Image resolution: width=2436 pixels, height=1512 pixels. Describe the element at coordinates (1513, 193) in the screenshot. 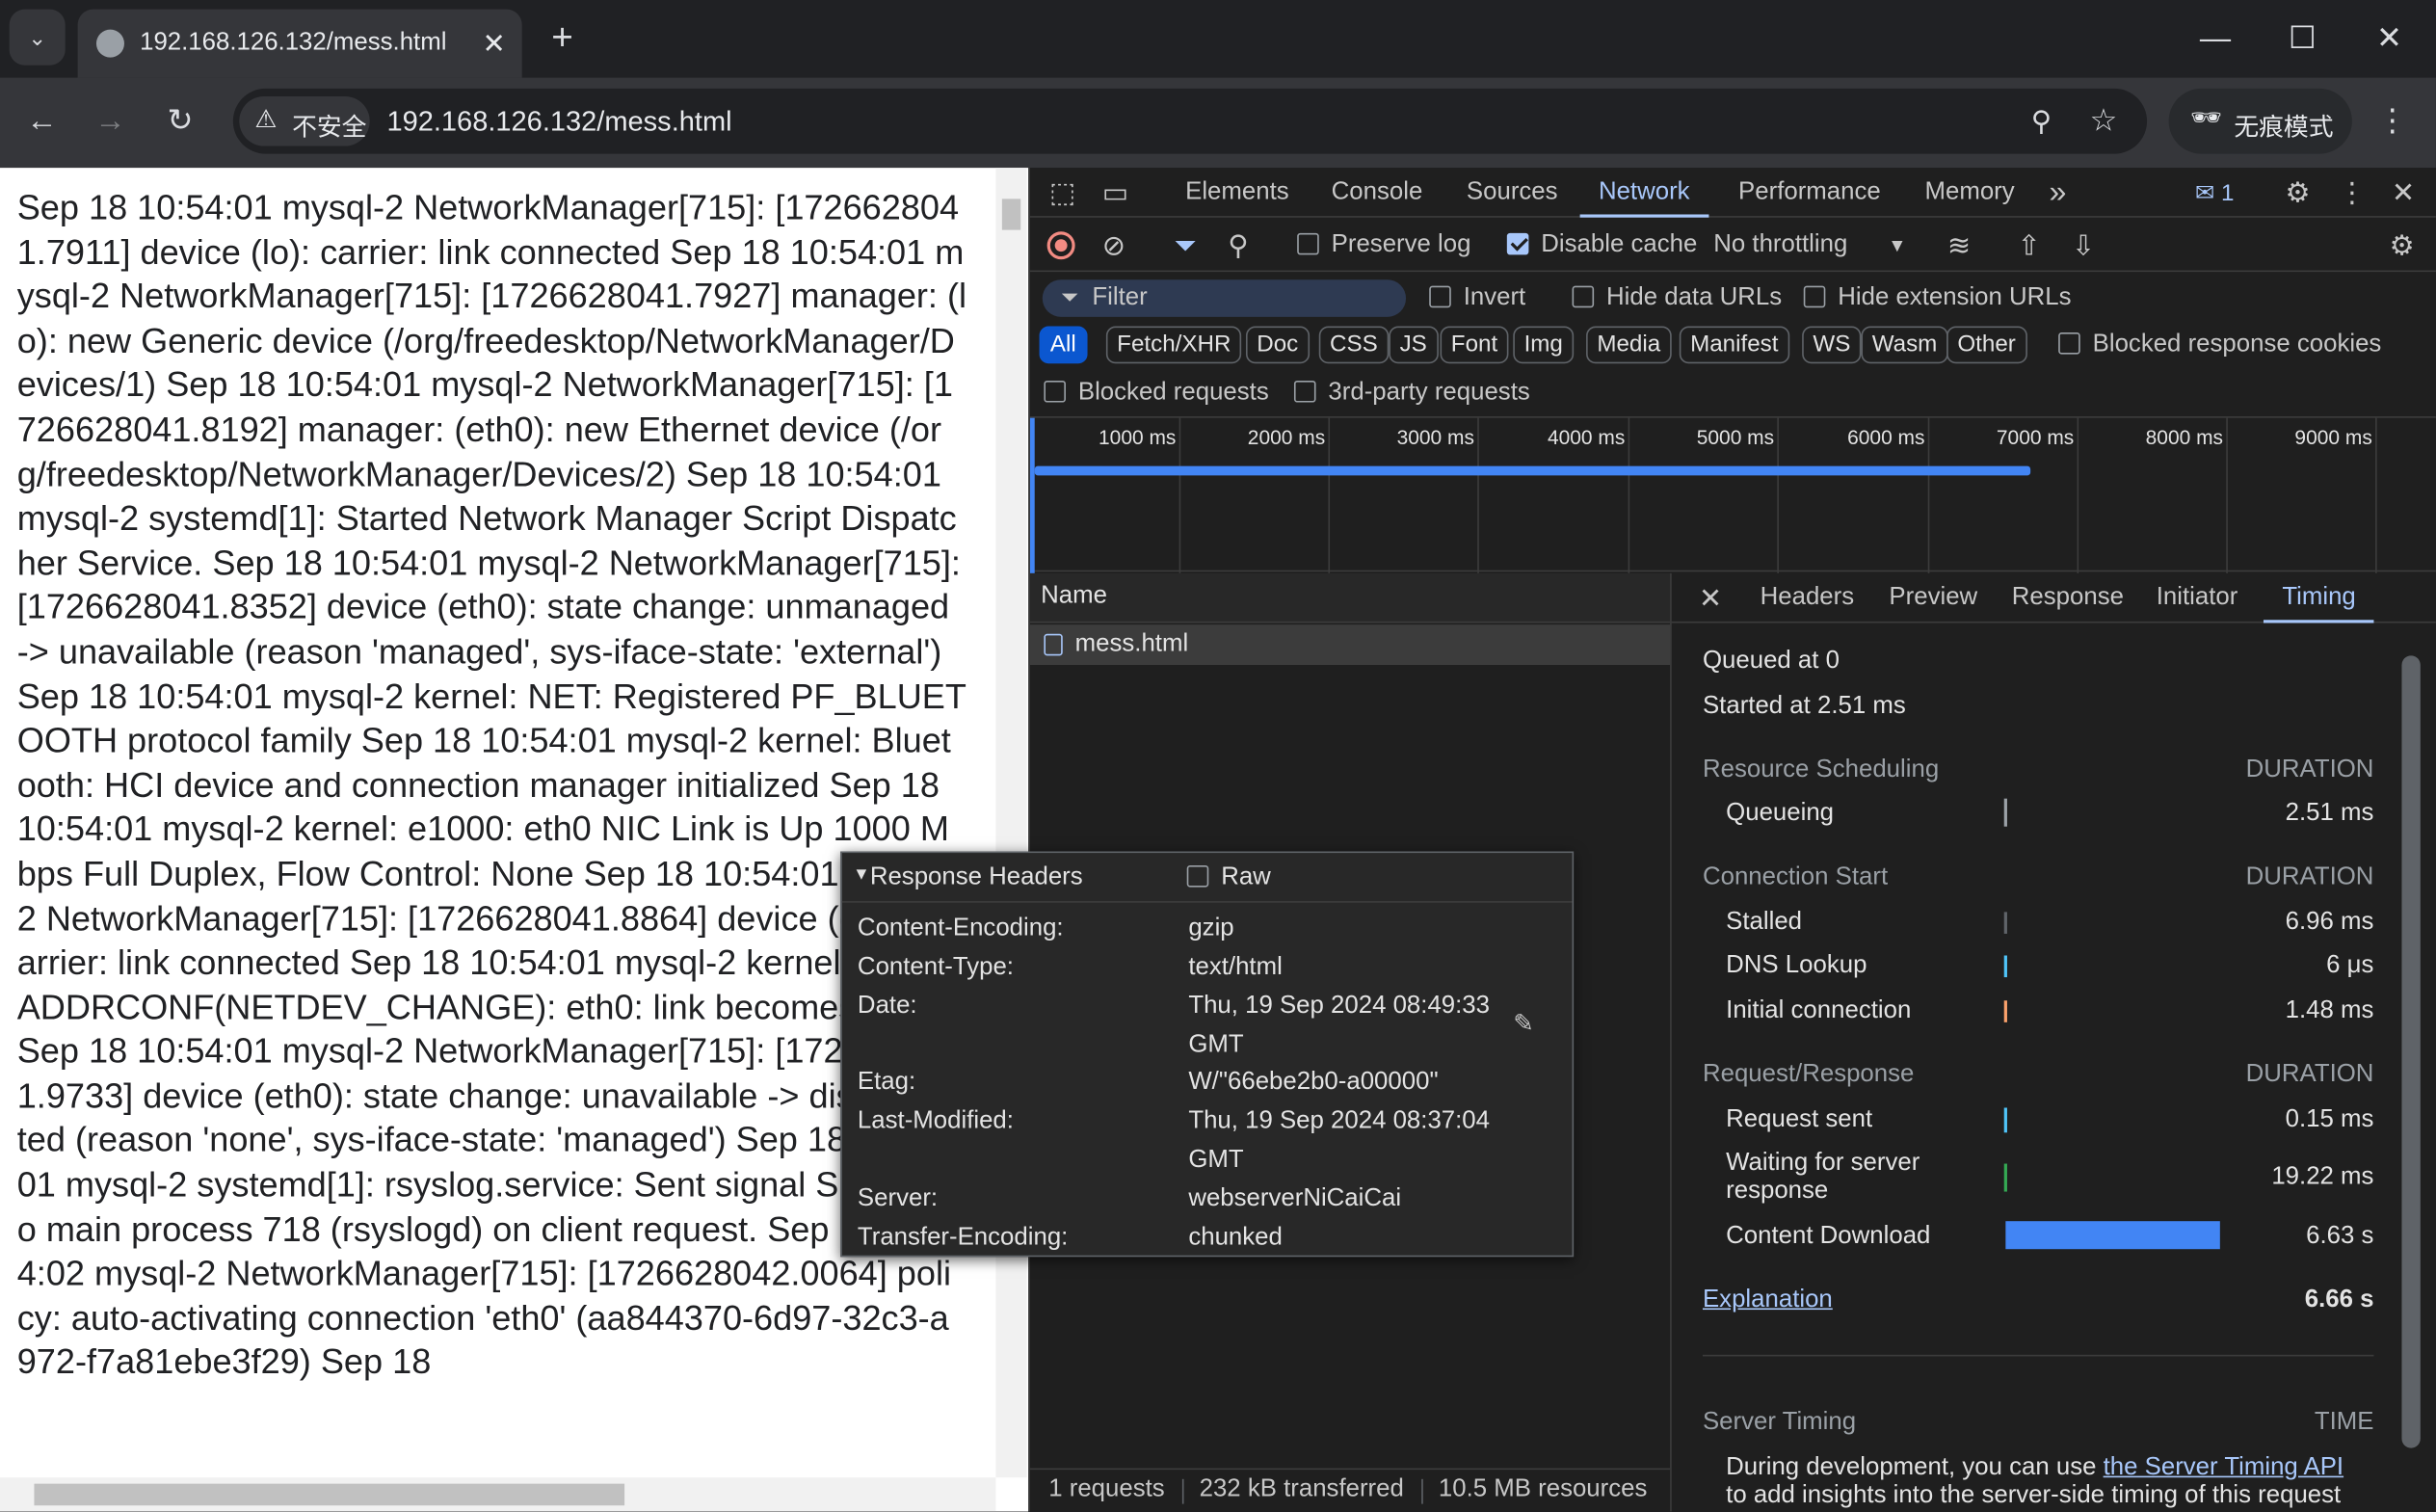

I see `tab-sources: Sources` at that location.